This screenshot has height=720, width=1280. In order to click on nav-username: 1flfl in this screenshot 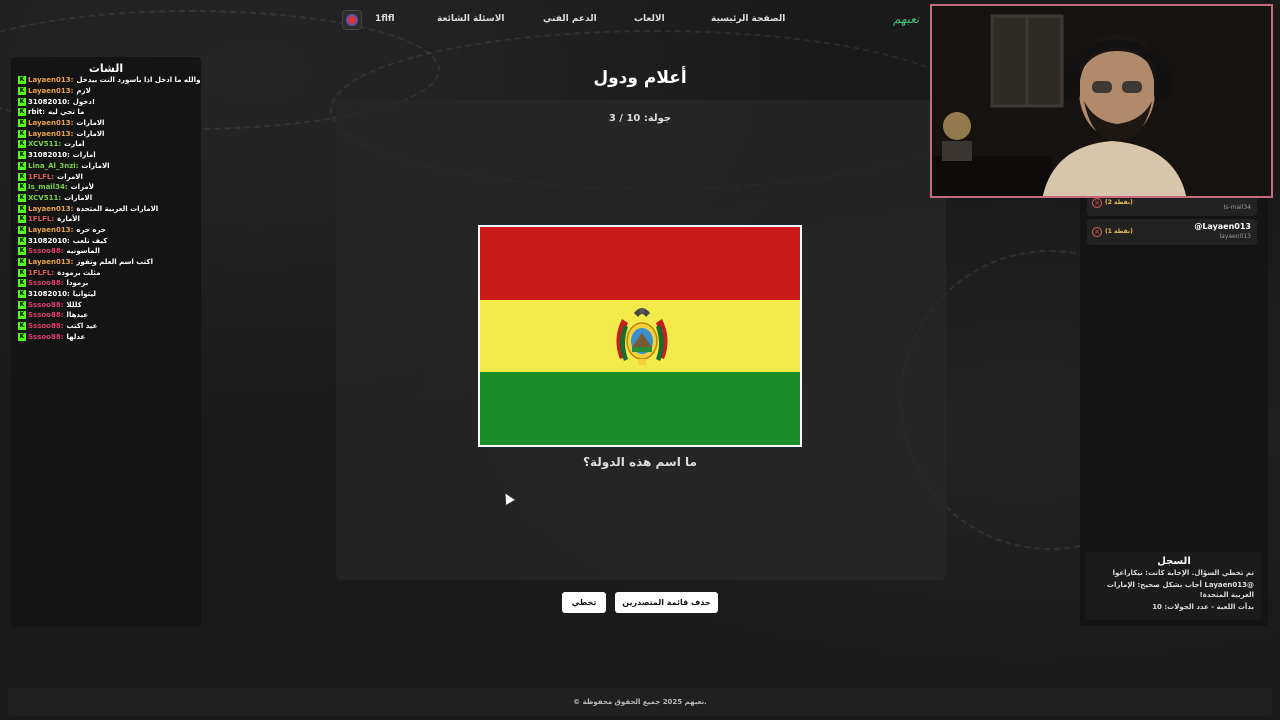, I will do `click(385, 19)`.